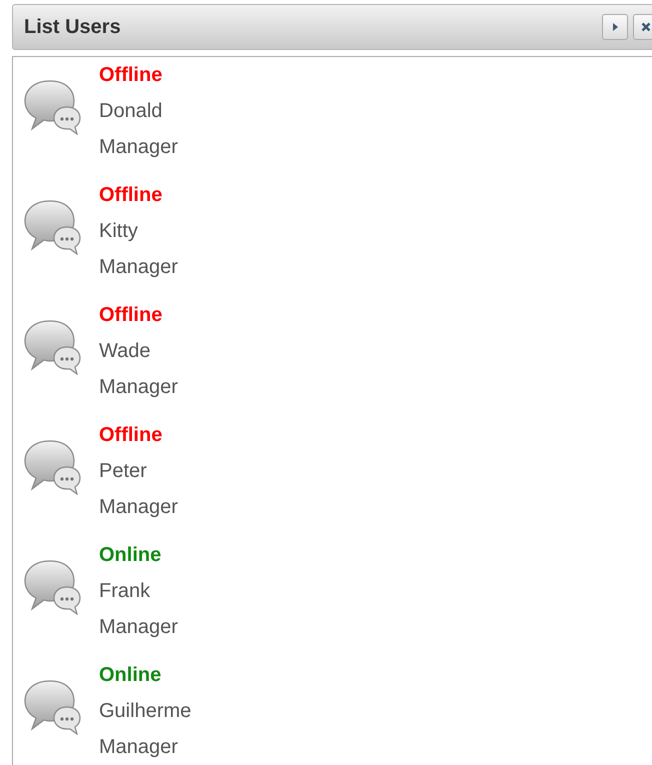 The height and width of the screenshot is (765, 652). I want to click on expand-button, so click(615, 27).